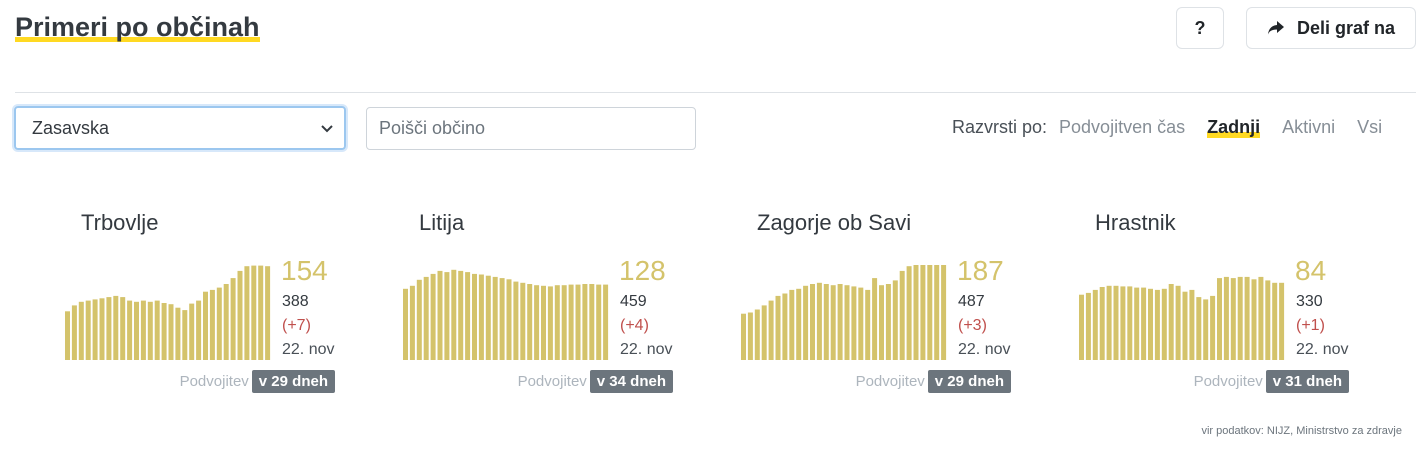 The image size is (1420, 460). What do you see at coordinates (1200, 28) in the screenshot?
I see `help-button: ?` at bounding box center [1200, 28].